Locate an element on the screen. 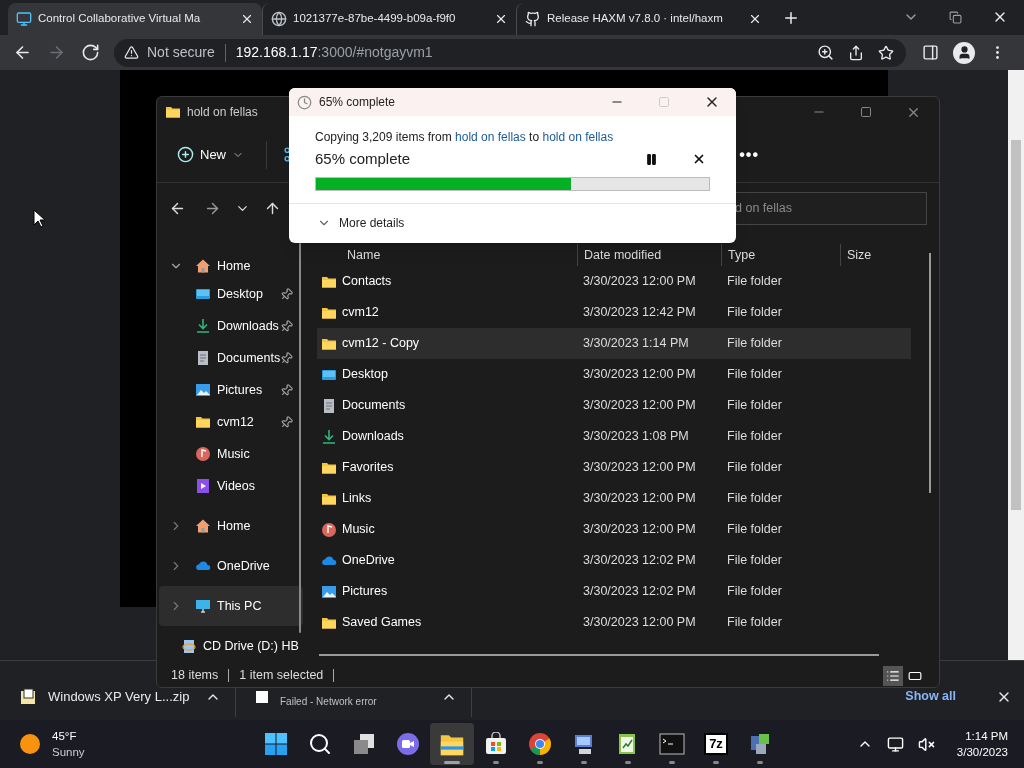 The height and width of the screenshot is (768, 1024). muted-speaker-icon is located at coordinates (926, 744).